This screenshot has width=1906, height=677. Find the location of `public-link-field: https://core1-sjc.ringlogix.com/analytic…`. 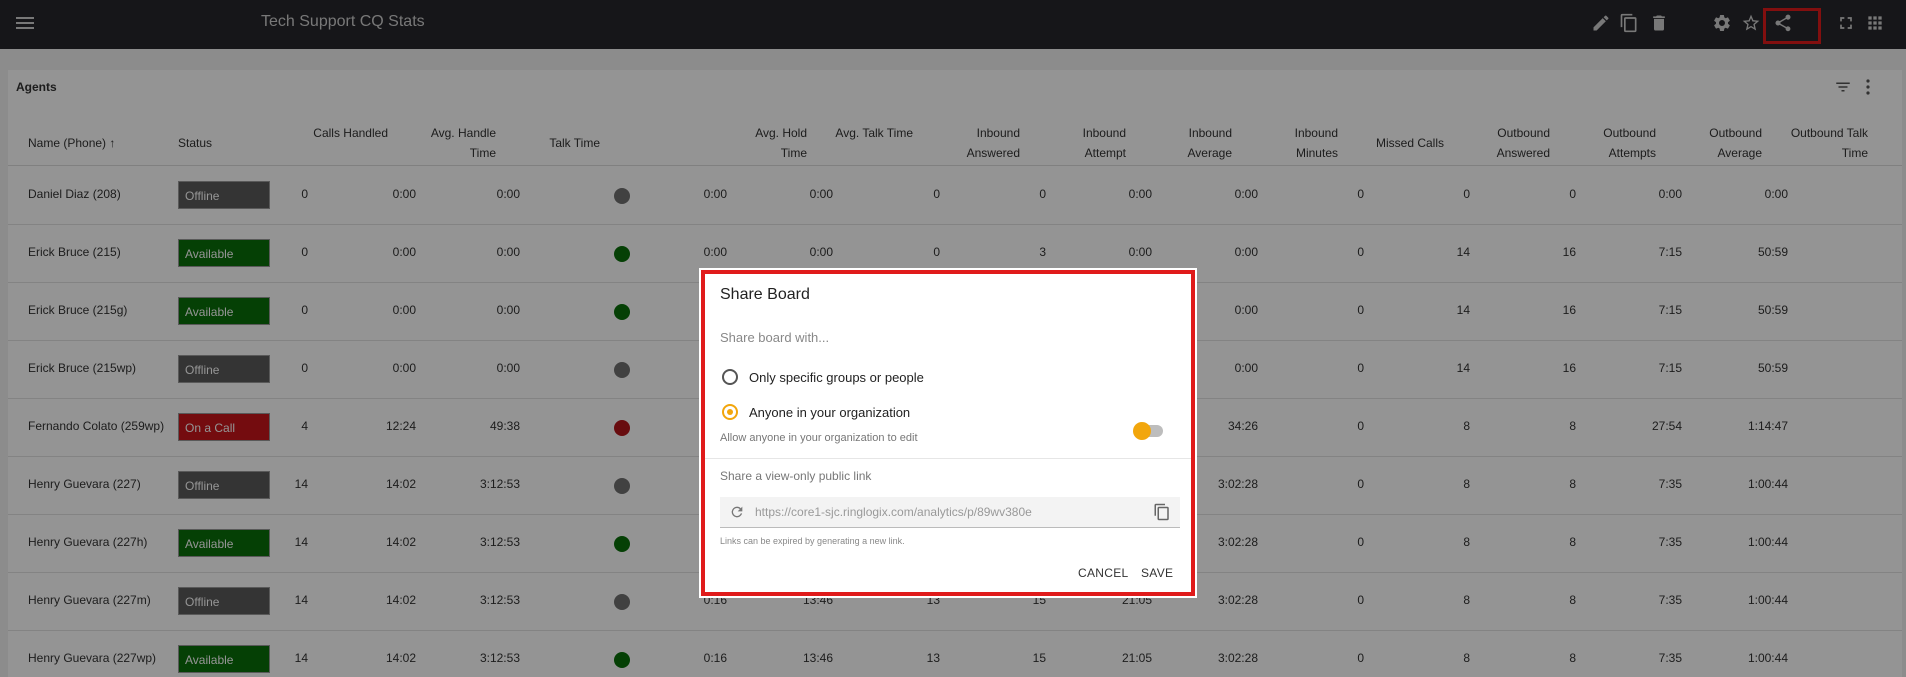

public-link-field: https://core1-sjc.ringlogix.com/analytic… is located at coordinates (950, 512).